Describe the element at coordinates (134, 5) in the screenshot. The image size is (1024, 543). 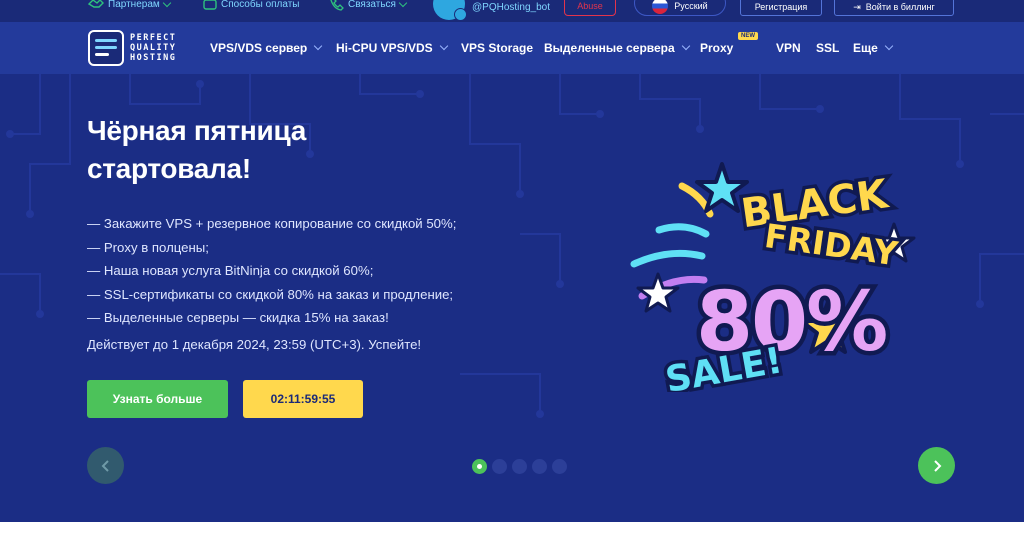
I see `partners-label: Партнерам` at that location.